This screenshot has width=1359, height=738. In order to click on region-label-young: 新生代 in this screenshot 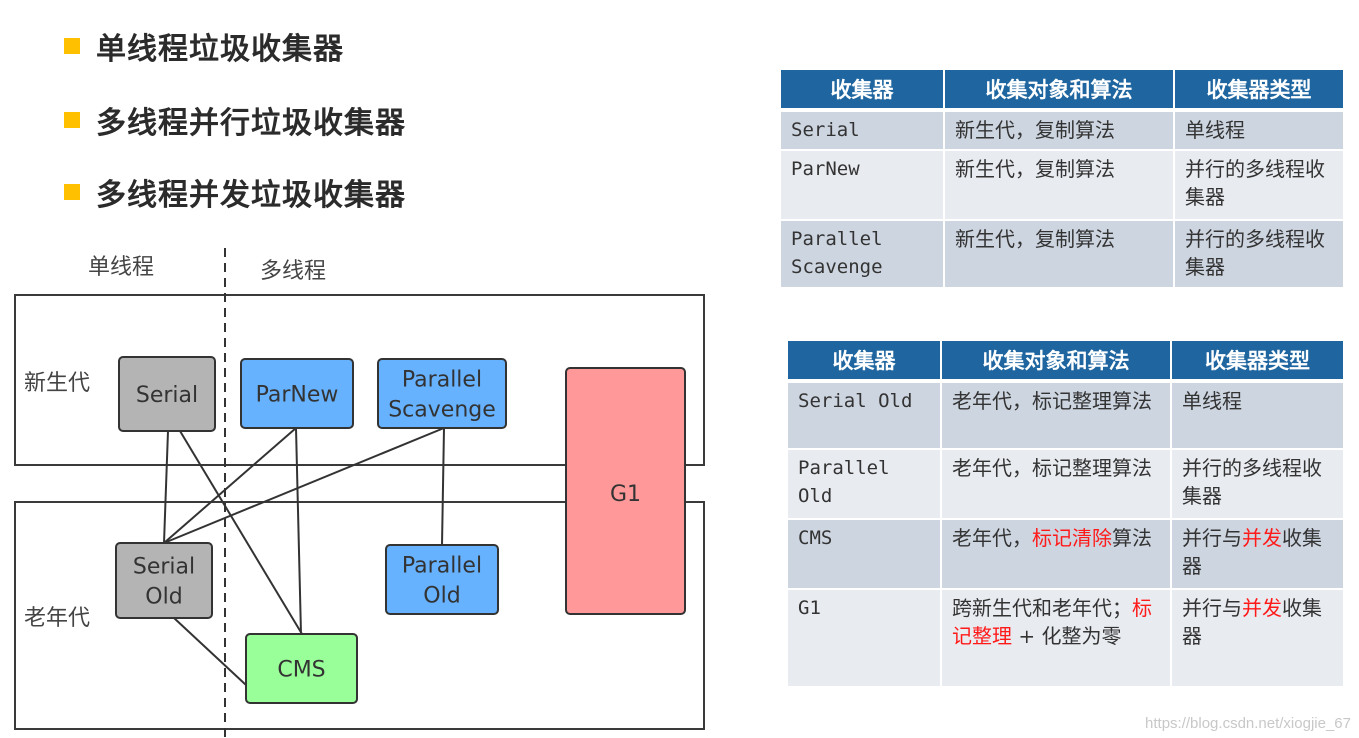, I will do `click(57, 383)`.